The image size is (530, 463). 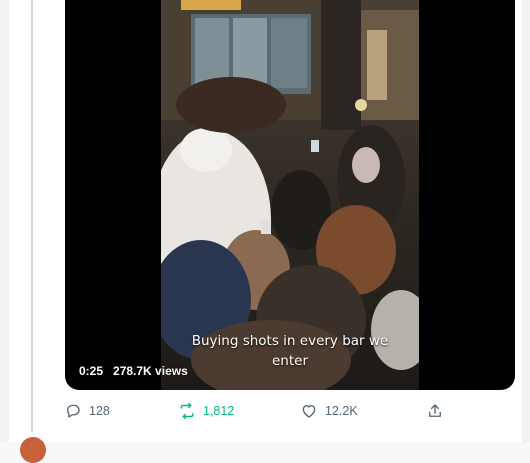 I want to click on video-timestamp: 0:25, so click(x=91, y=371).